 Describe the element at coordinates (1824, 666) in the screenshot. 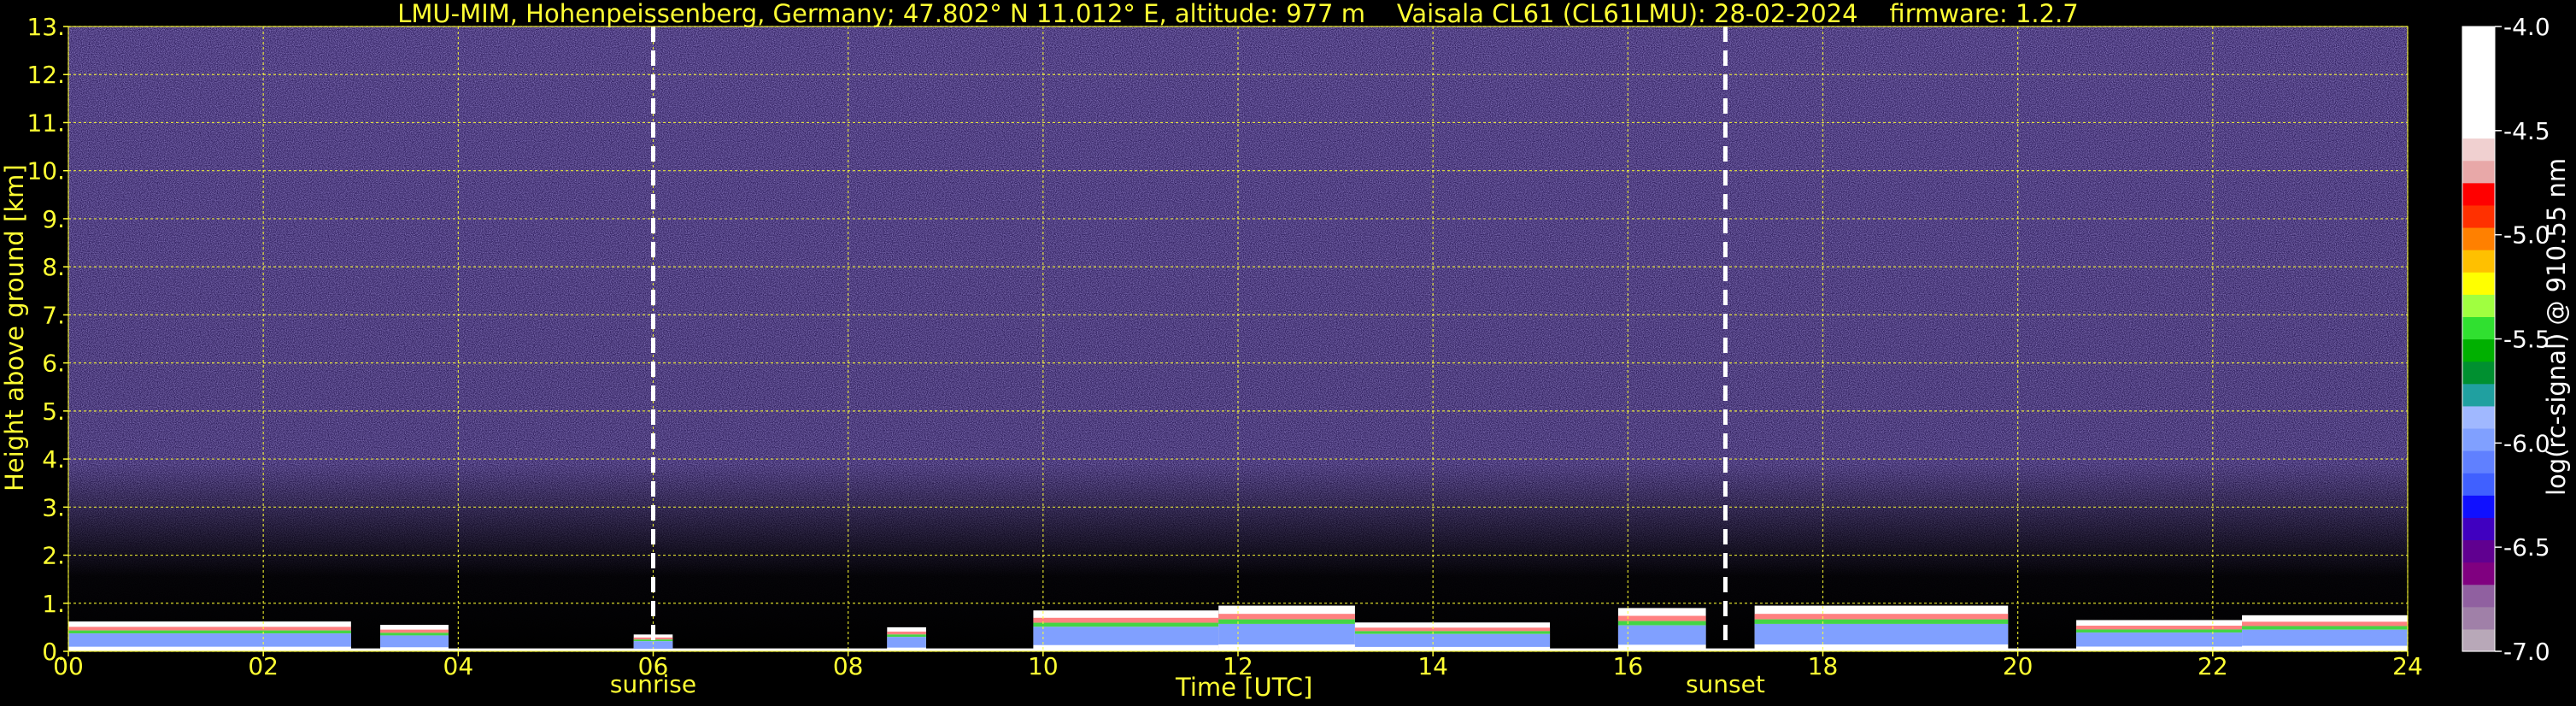

I see `x-tick-label: 18` at that location.